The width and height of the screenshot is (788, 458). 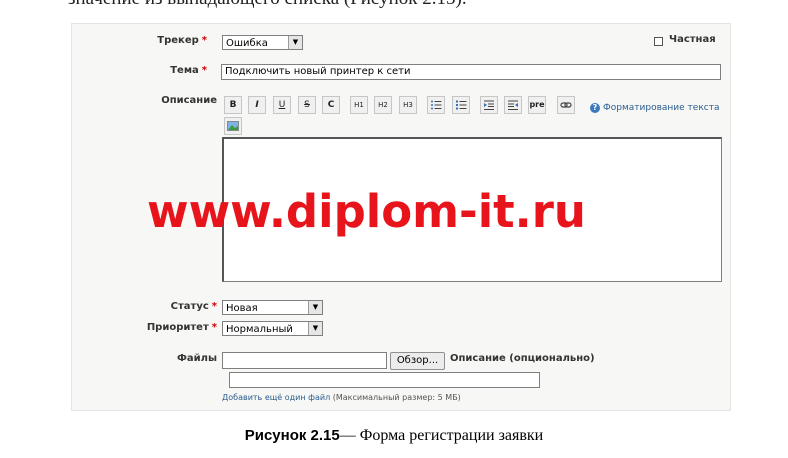 I want to click on add-file-link: Добавить ещё один файл, so click(x=276, y=397).